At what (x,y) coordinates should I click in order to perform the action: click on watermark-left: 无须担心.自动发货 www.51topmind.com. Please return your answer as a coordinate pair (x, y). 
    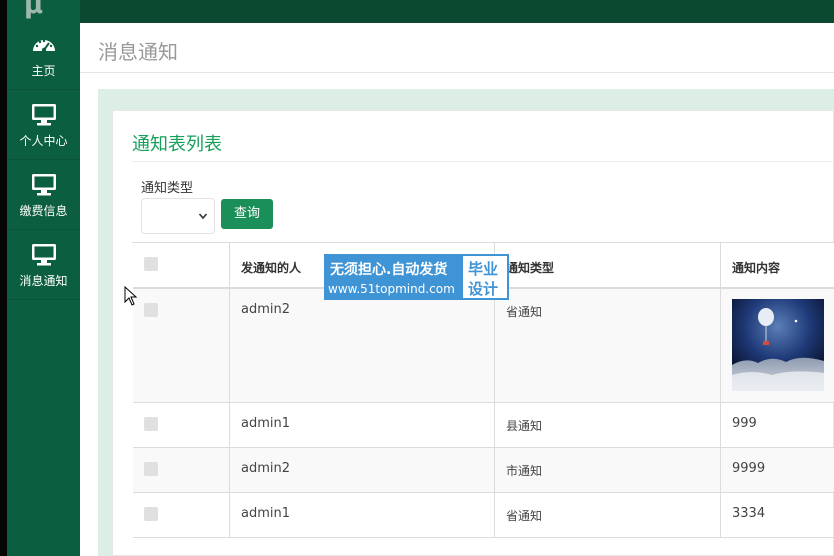
    Looking at the image, I should click on (392, 277).